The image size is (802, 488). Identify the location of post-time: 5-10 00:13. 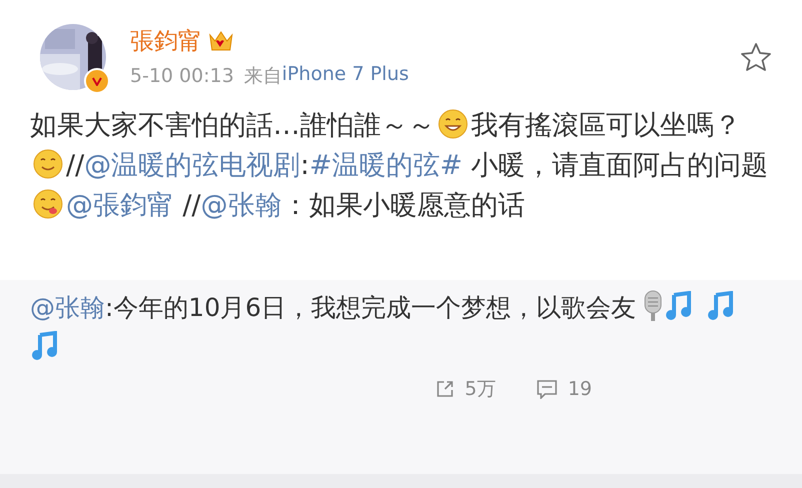
(182, 76).